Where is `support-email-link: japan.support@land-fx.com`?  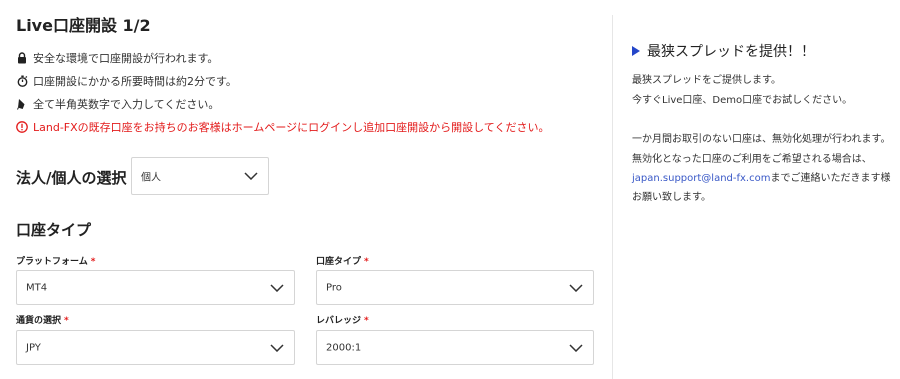
support-email-link: japan.support@land-fx.com is located at coordinates (701, 178).